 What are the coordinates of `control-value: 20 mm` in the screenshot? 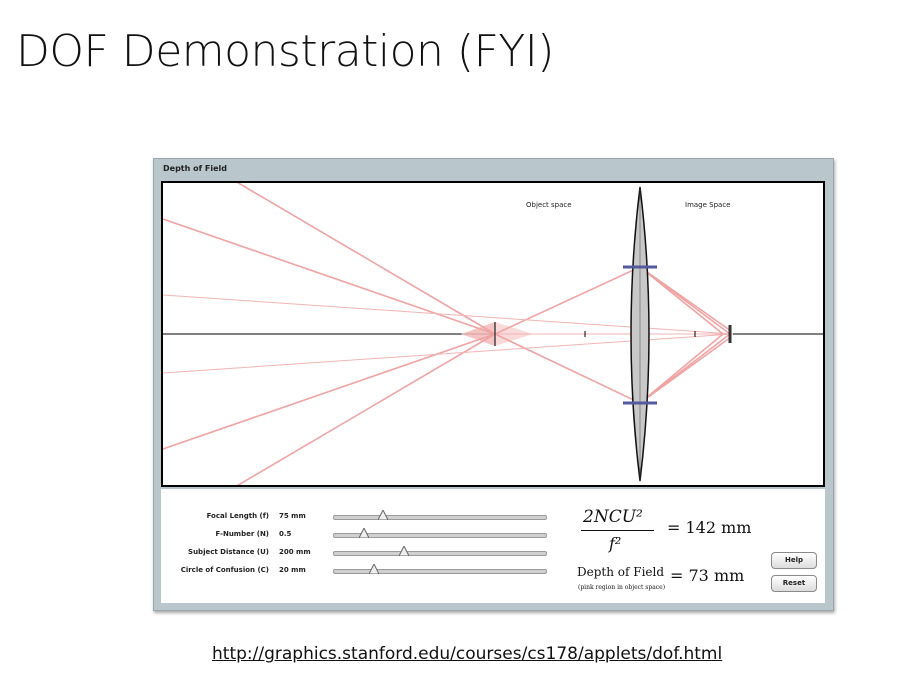 It's located at (292, 570).